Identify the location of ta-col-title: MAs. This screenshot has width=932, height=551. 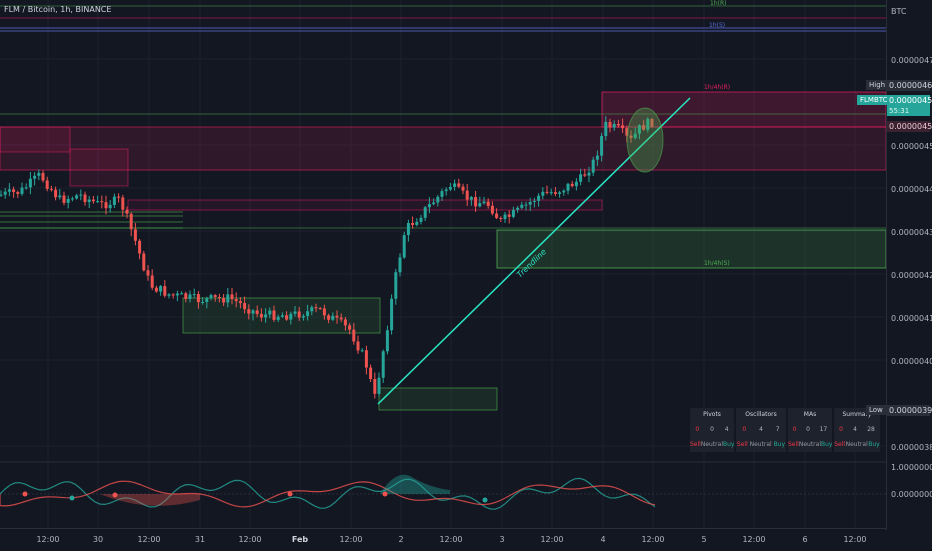
(810, 414).